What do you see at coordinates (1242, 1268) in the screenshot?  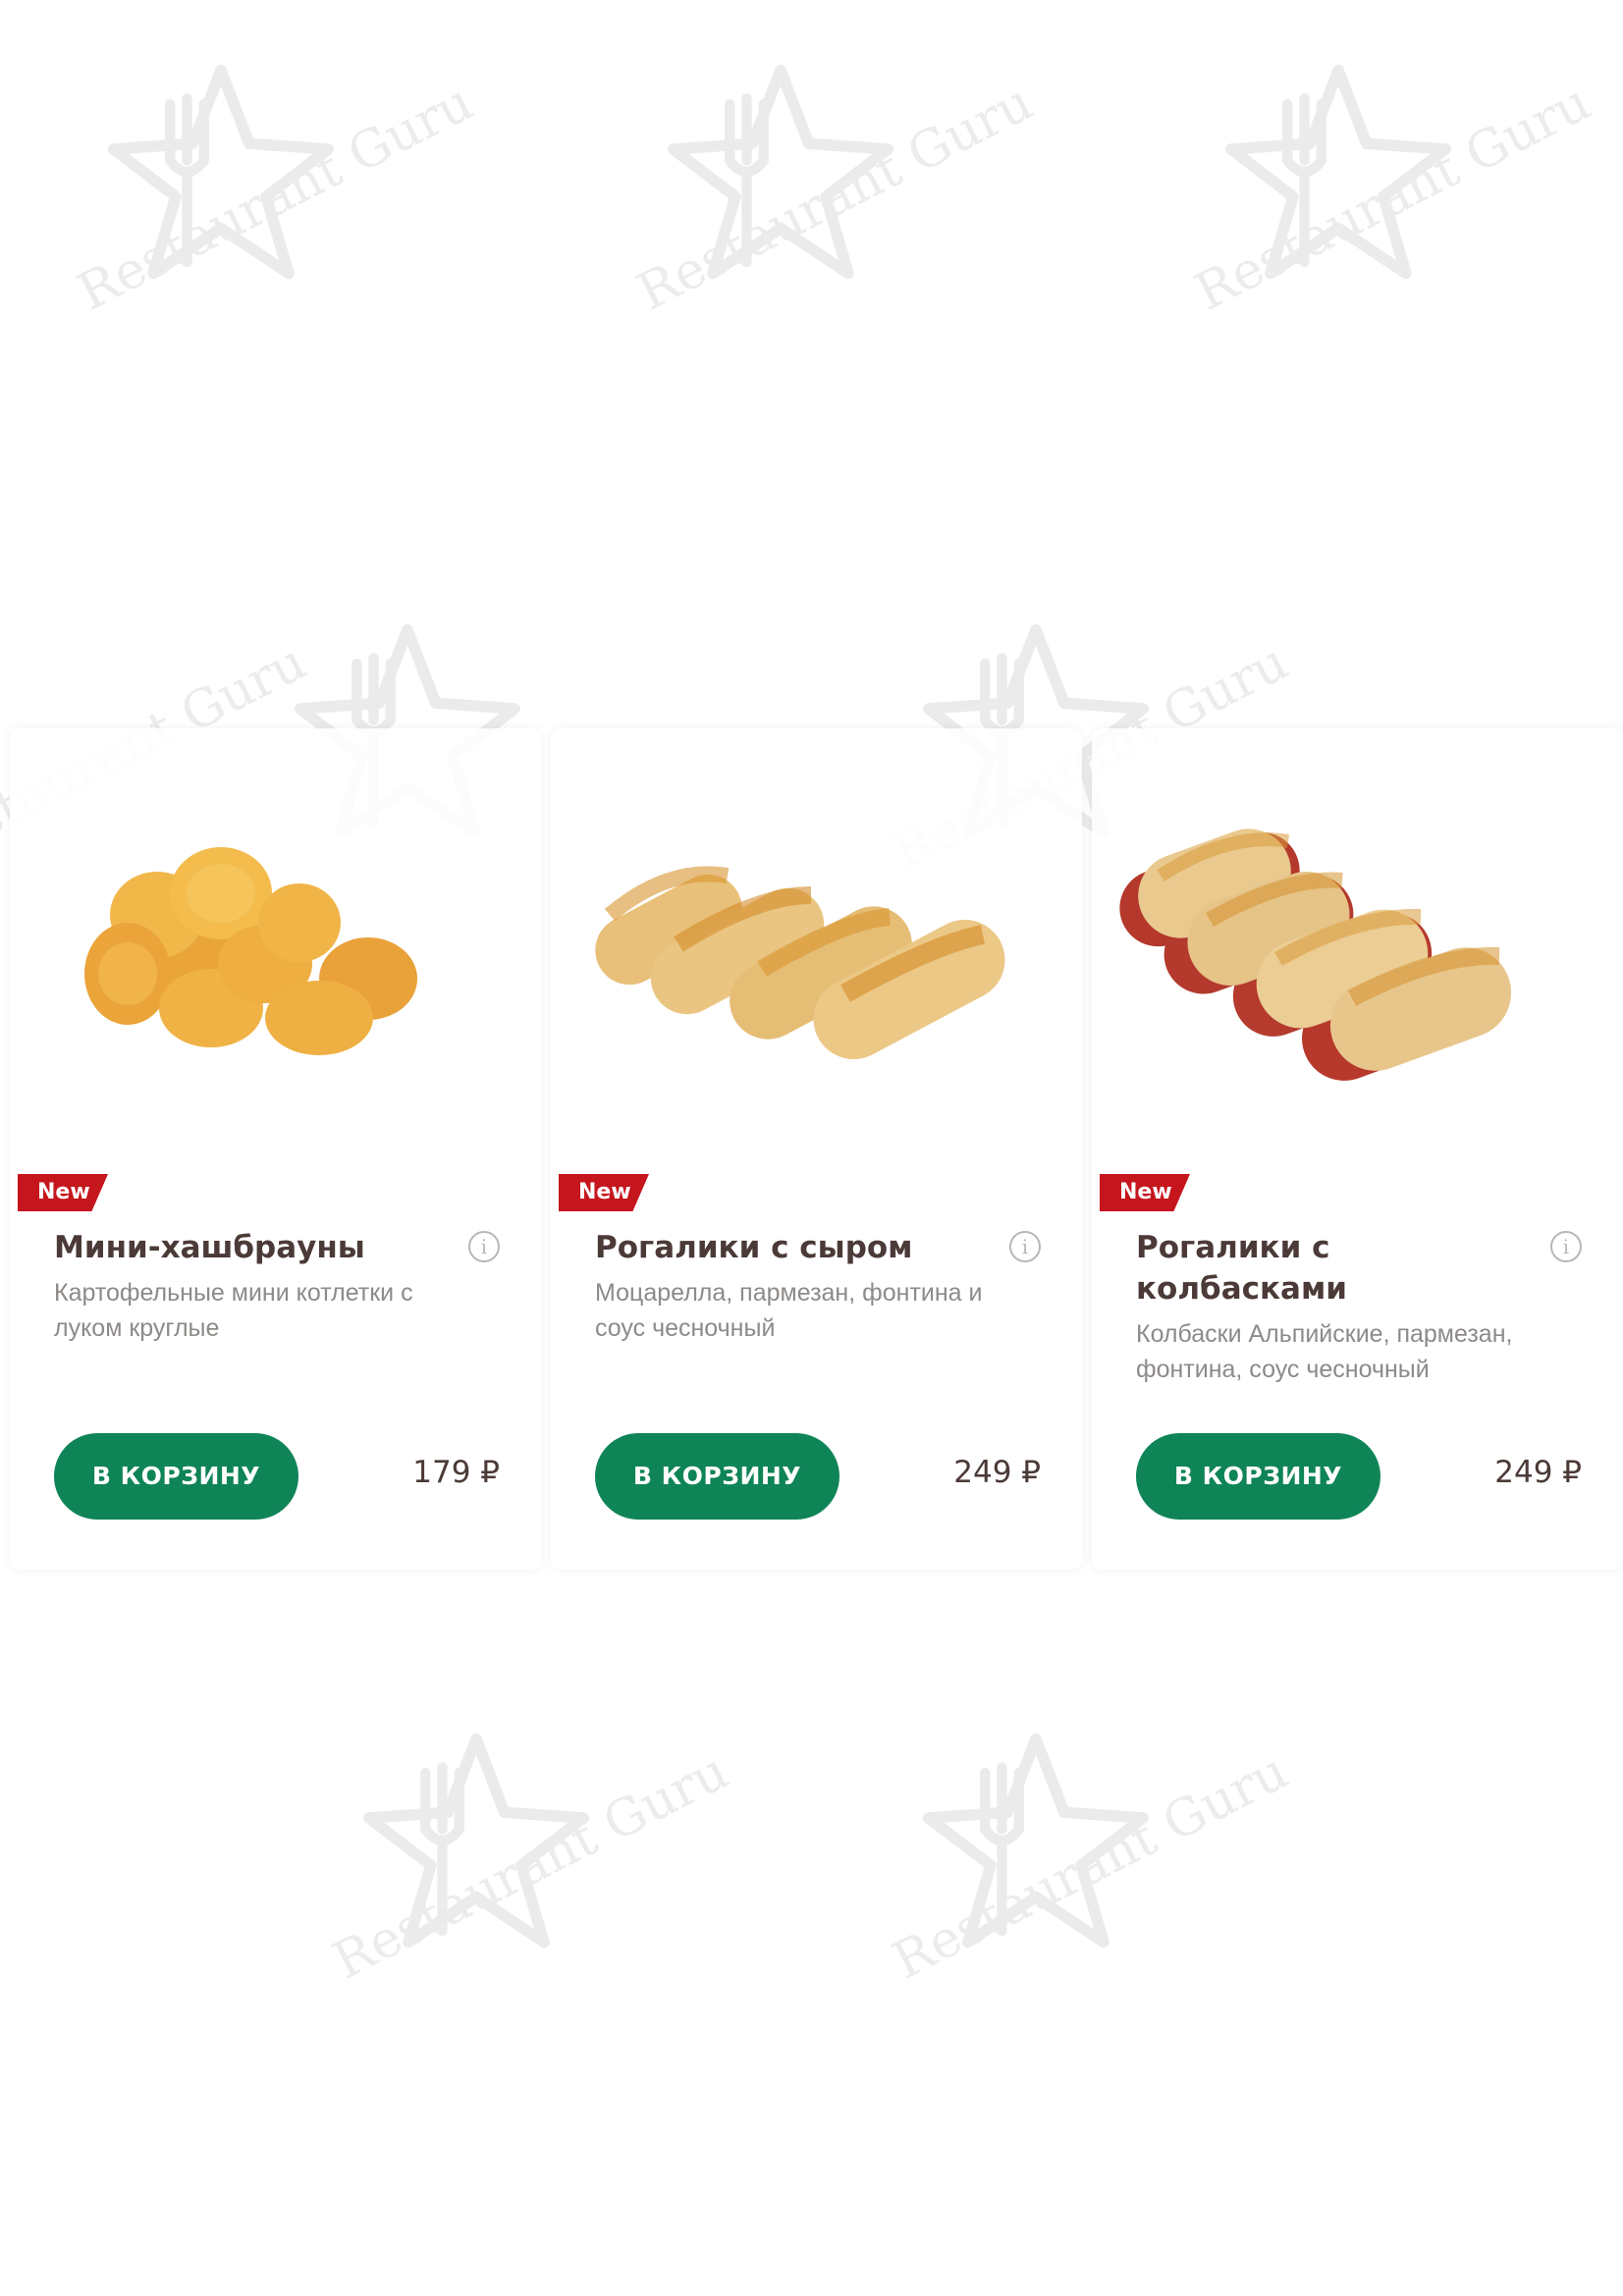 I see `product-title: Рогалики с колбасками` at bounding box center [1242, 1268].